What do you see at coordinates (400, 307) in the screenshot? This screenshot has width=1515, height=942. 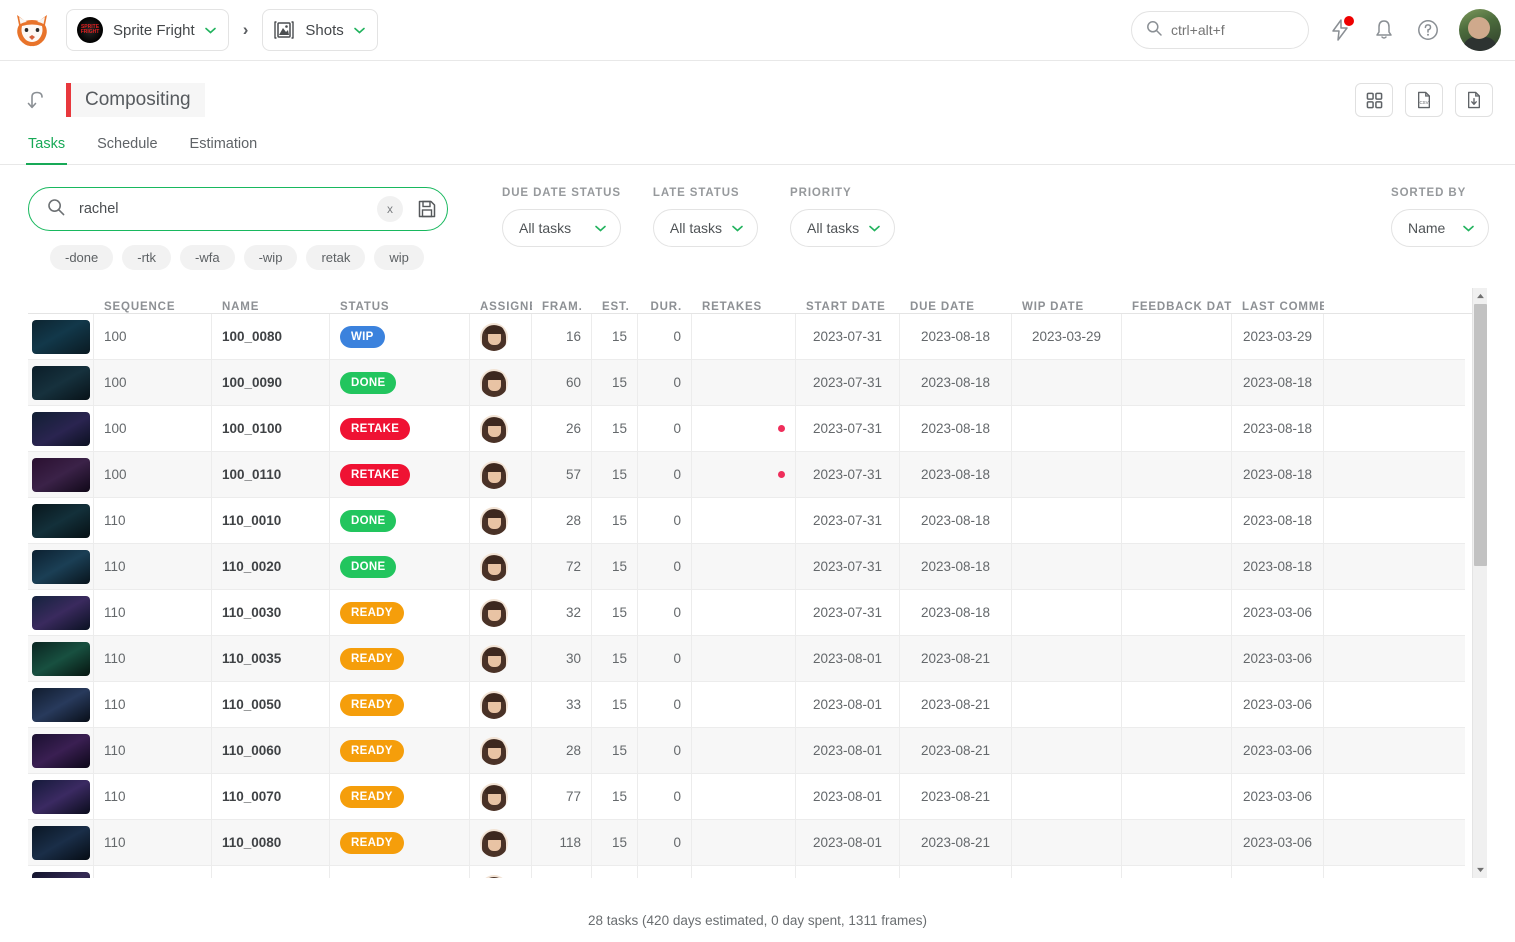 I see `table-header-cell: STATUS` at bounding box center [400, 307].